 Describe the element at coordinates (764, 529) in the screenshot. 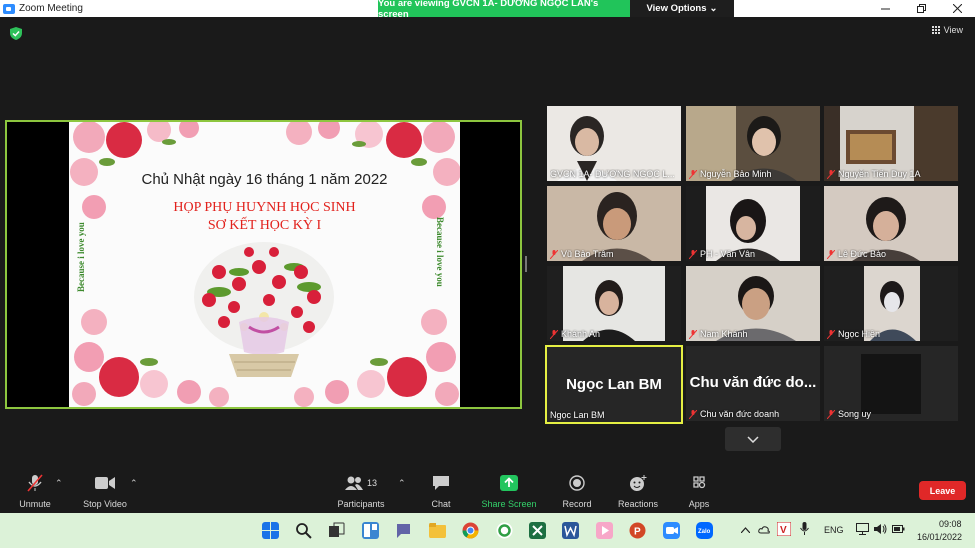

I see `onedrive-cloud-icon` at that location.